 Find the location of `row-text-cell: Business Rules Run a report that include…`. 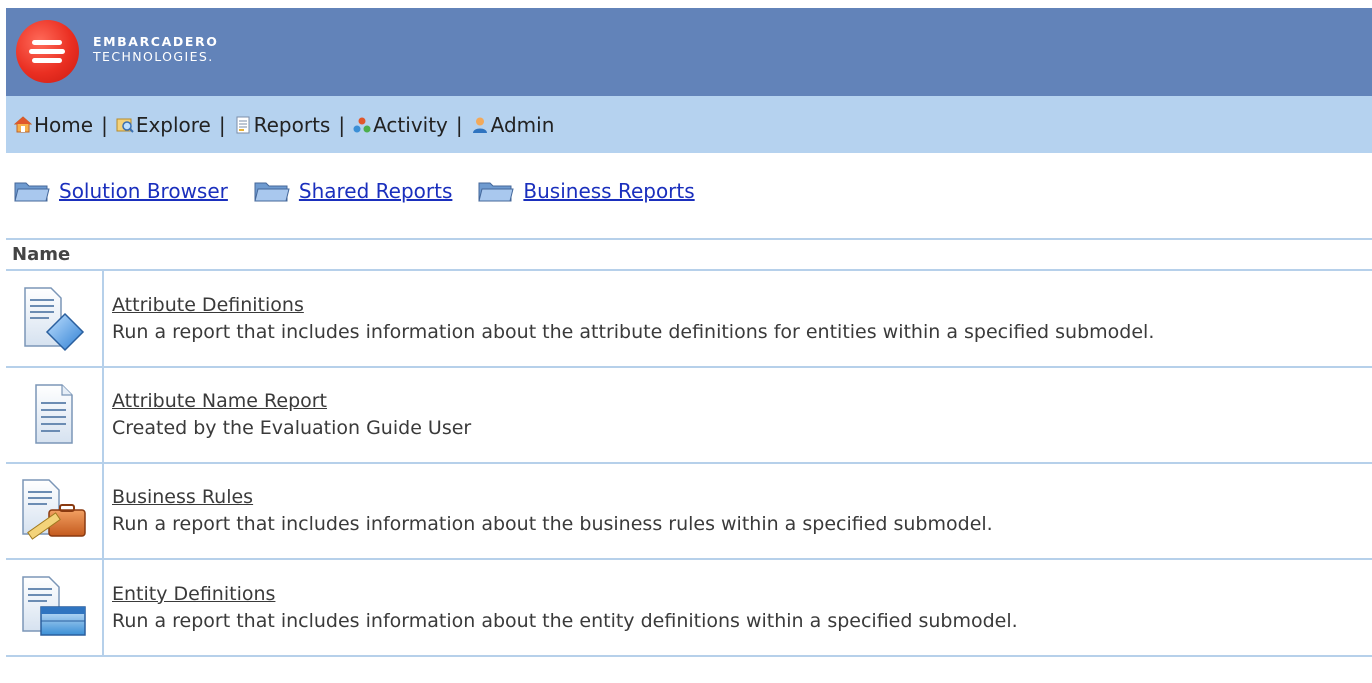

row-text-cell: Business Rules Run a report that include… is located at coordinates (548, 511).